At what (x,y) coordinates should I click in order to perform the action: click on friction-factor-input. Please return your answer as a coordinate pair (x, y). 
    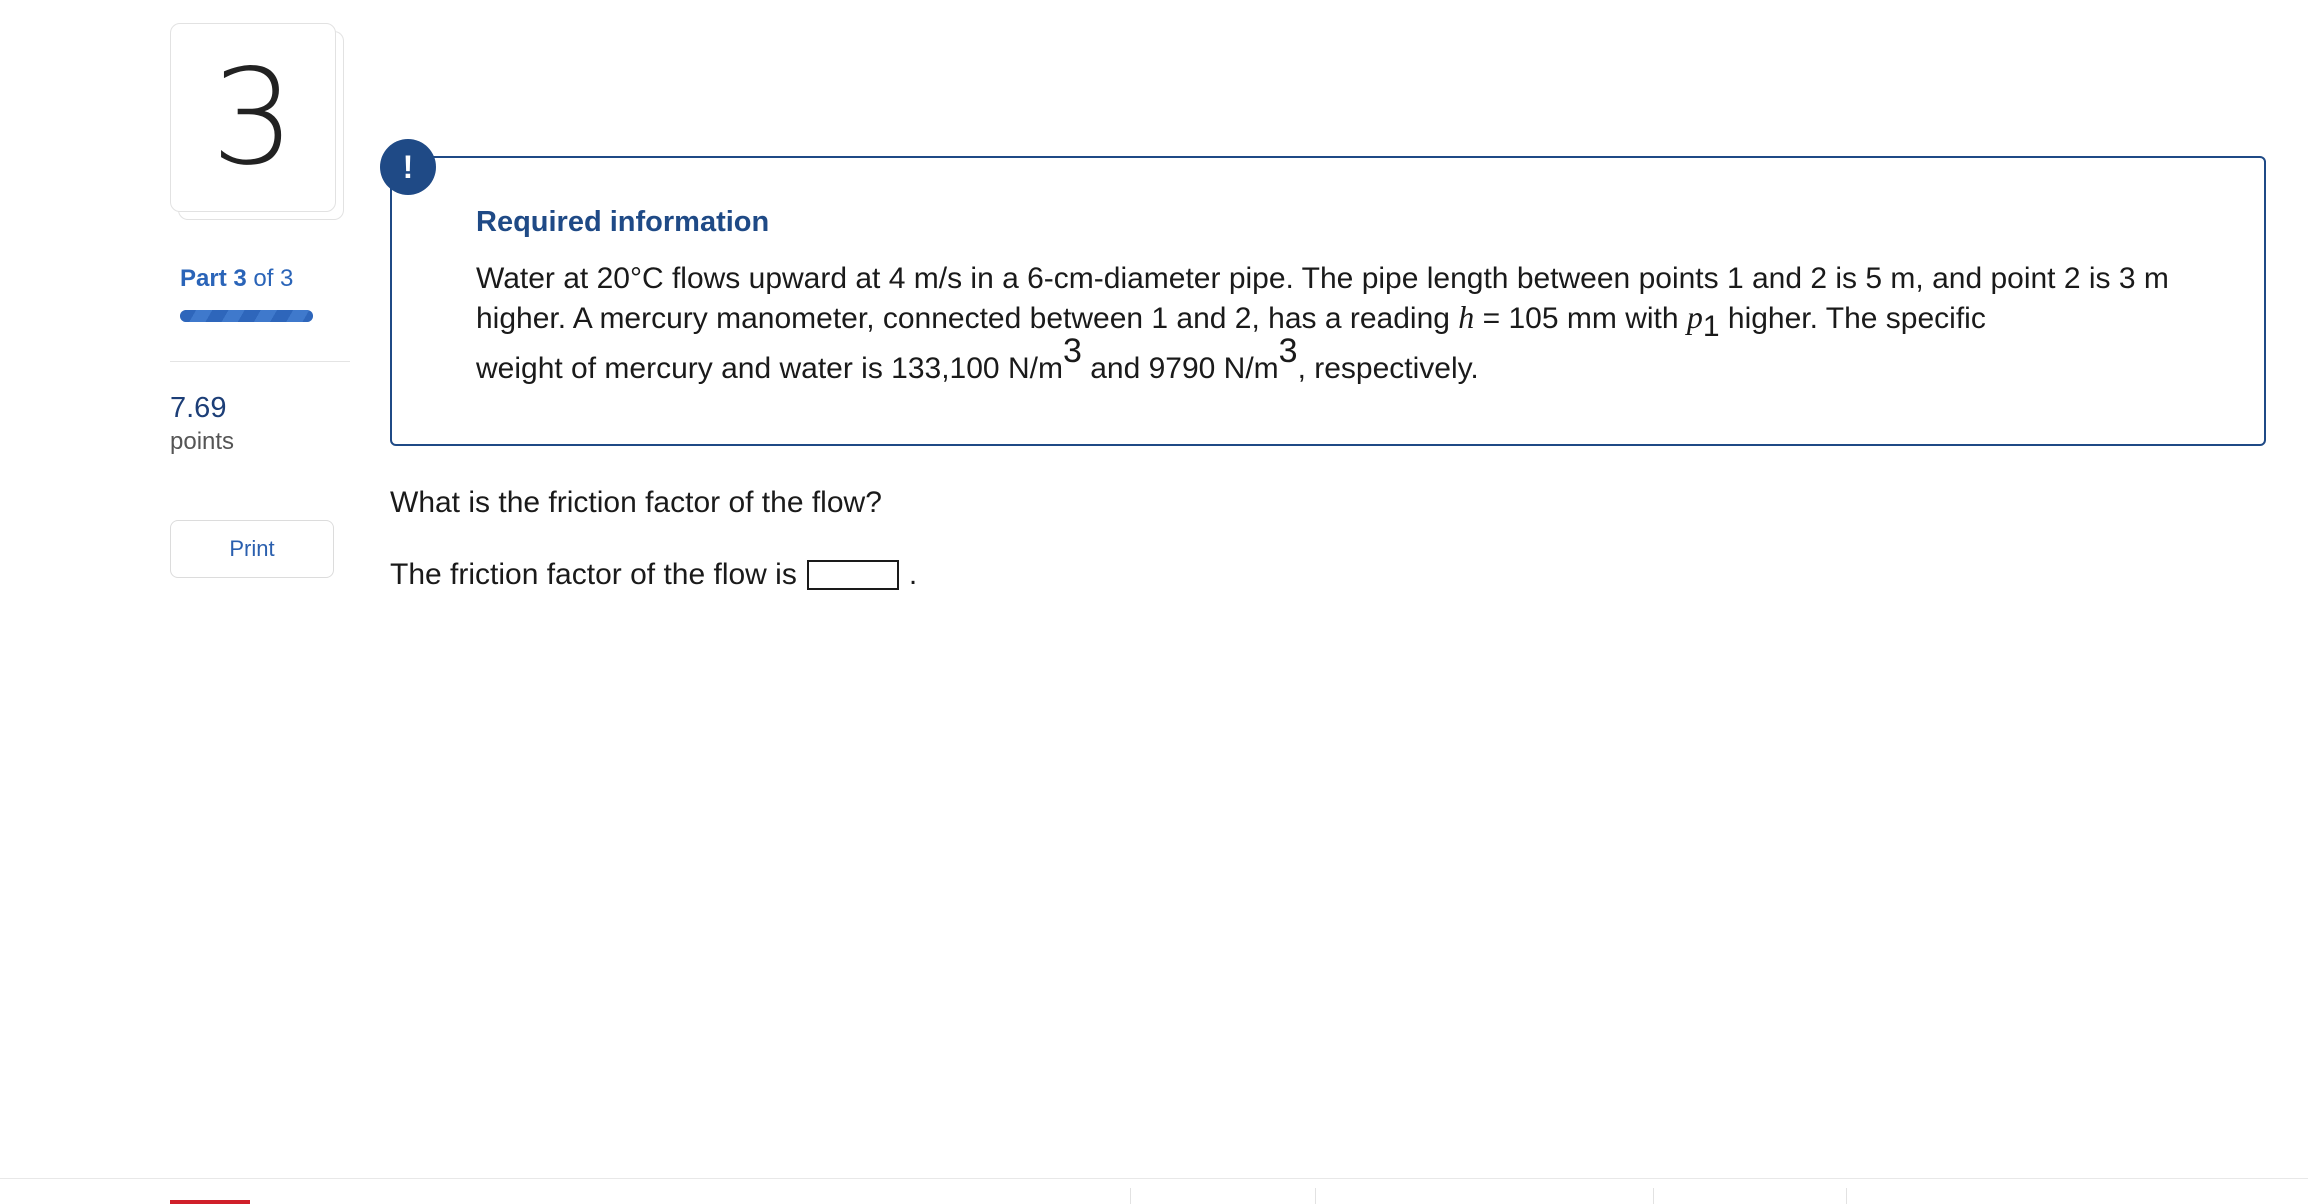
    Looking at the image, I should click on (852, 575).